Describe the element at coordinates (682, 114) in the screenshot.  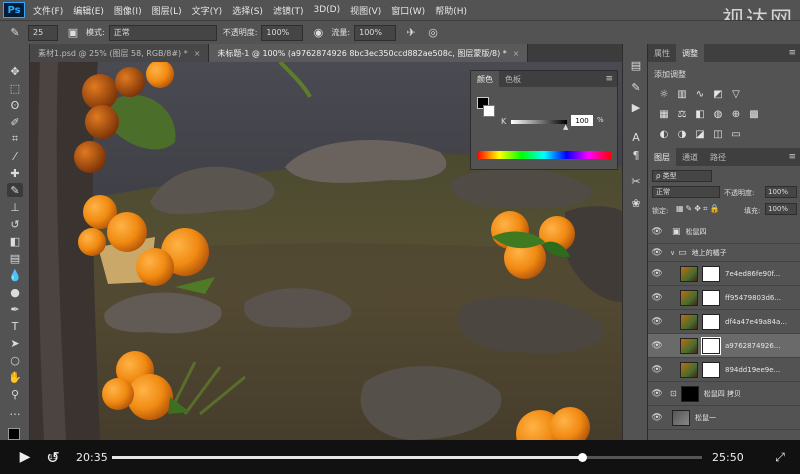
I see `color-balance-icon: ⚖` at that location.